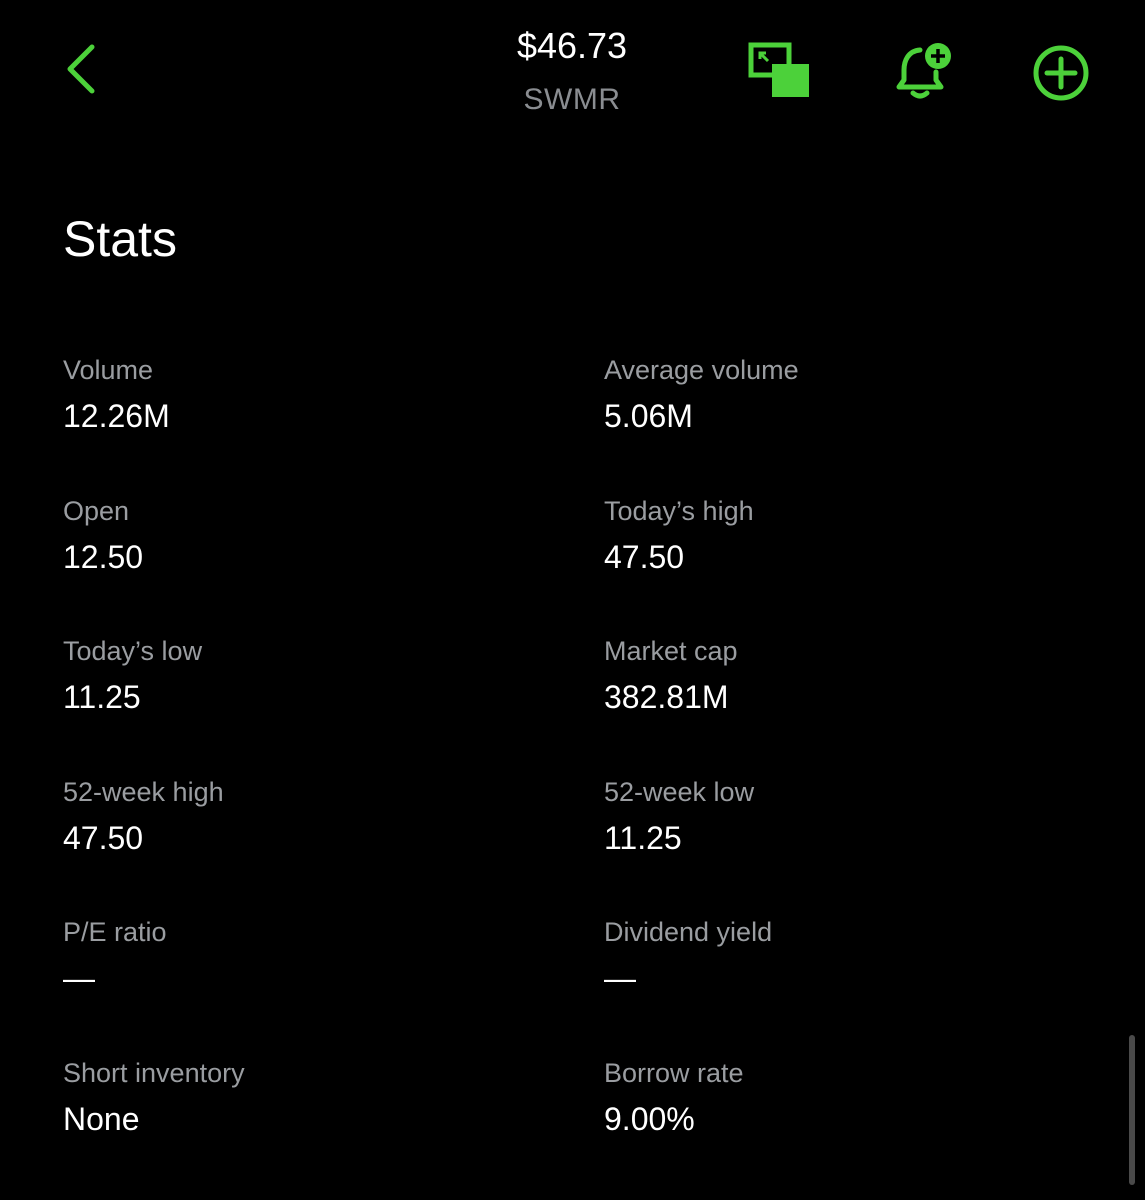 This screenshot has height=1200, width=1145. Describe the element at coordinates (143, 792) in the screenshot. I see `stat-label: 52-week high` at that location.